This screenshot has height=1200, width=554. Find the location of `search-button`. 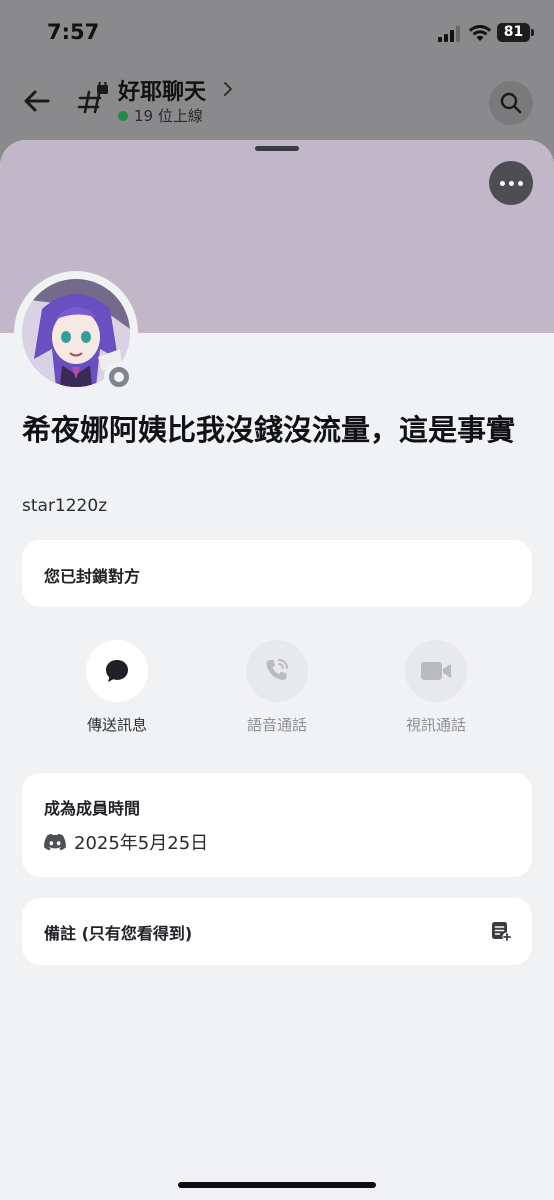

search-button is located at coordinates (511, 103).